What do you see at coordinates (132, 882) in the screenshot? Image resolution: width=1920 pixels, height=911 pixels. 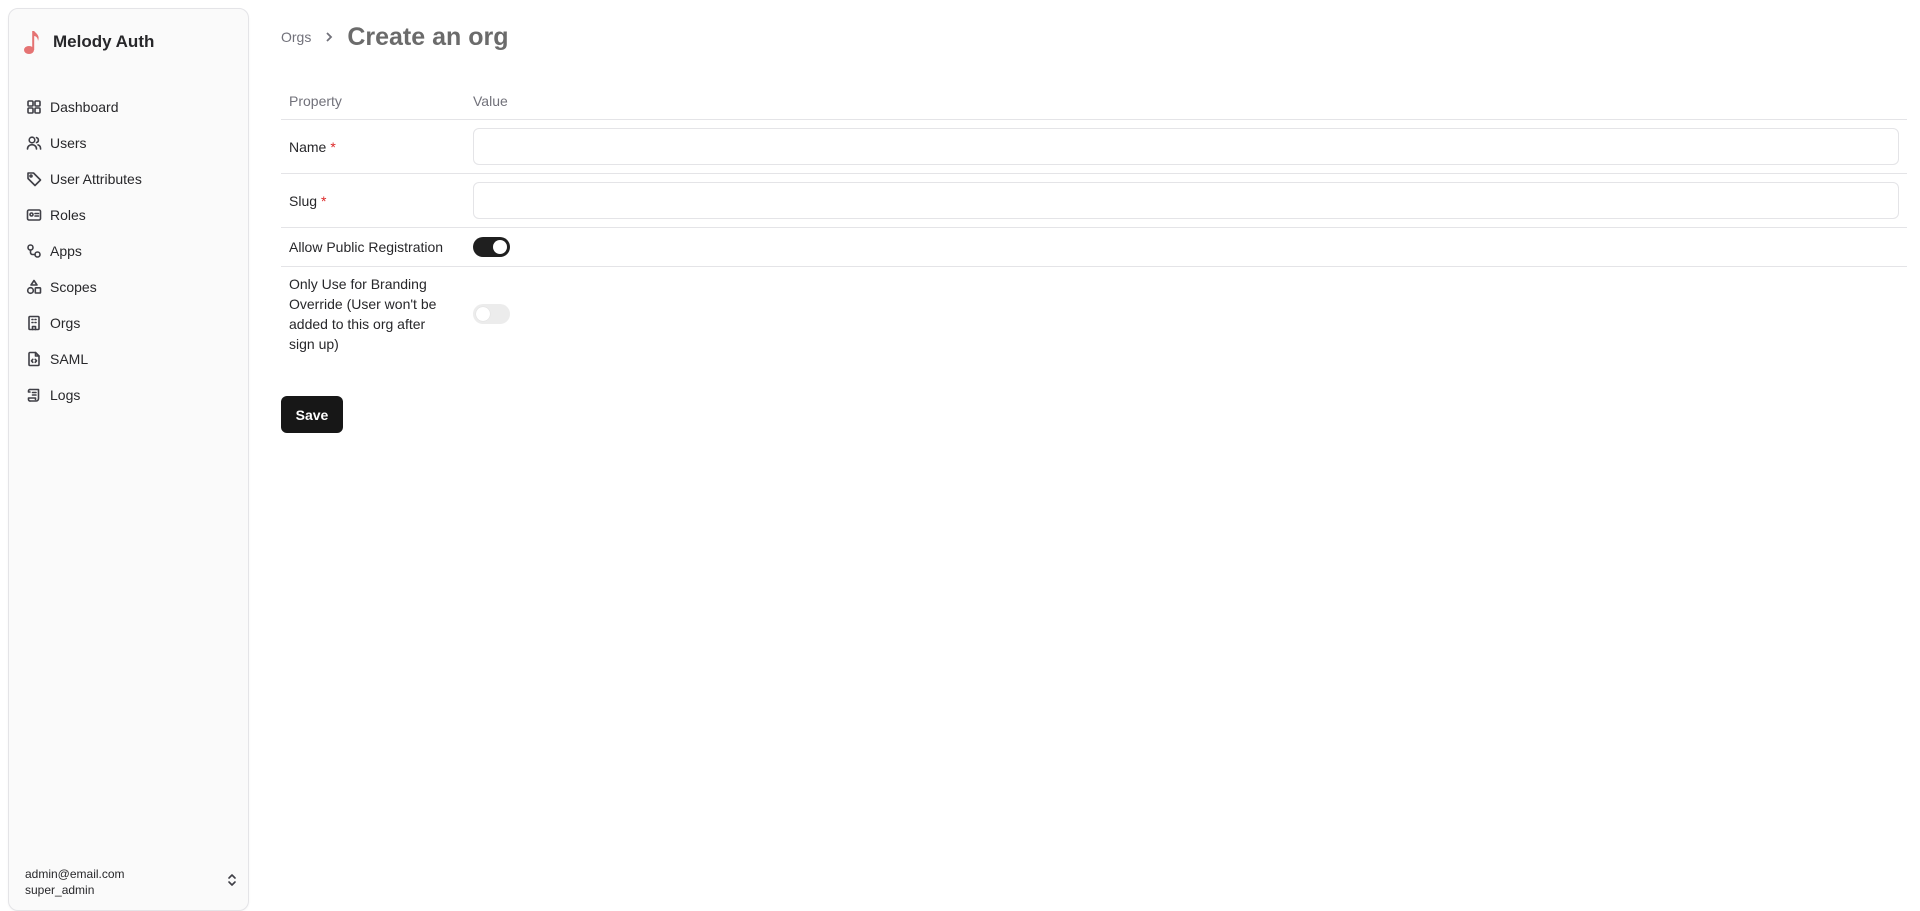 I see `account-menu: admin@email.com super_admin` at bounding box center [132, 882].